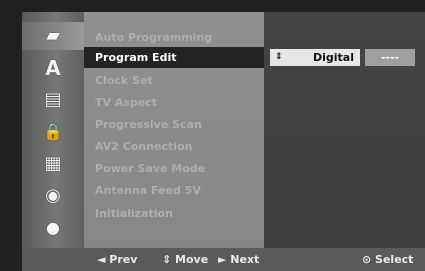 The image size is (425, 271). Describe the element at coordinates (333, 57) in the screenshot. I see `option-value: Digital` at that location.